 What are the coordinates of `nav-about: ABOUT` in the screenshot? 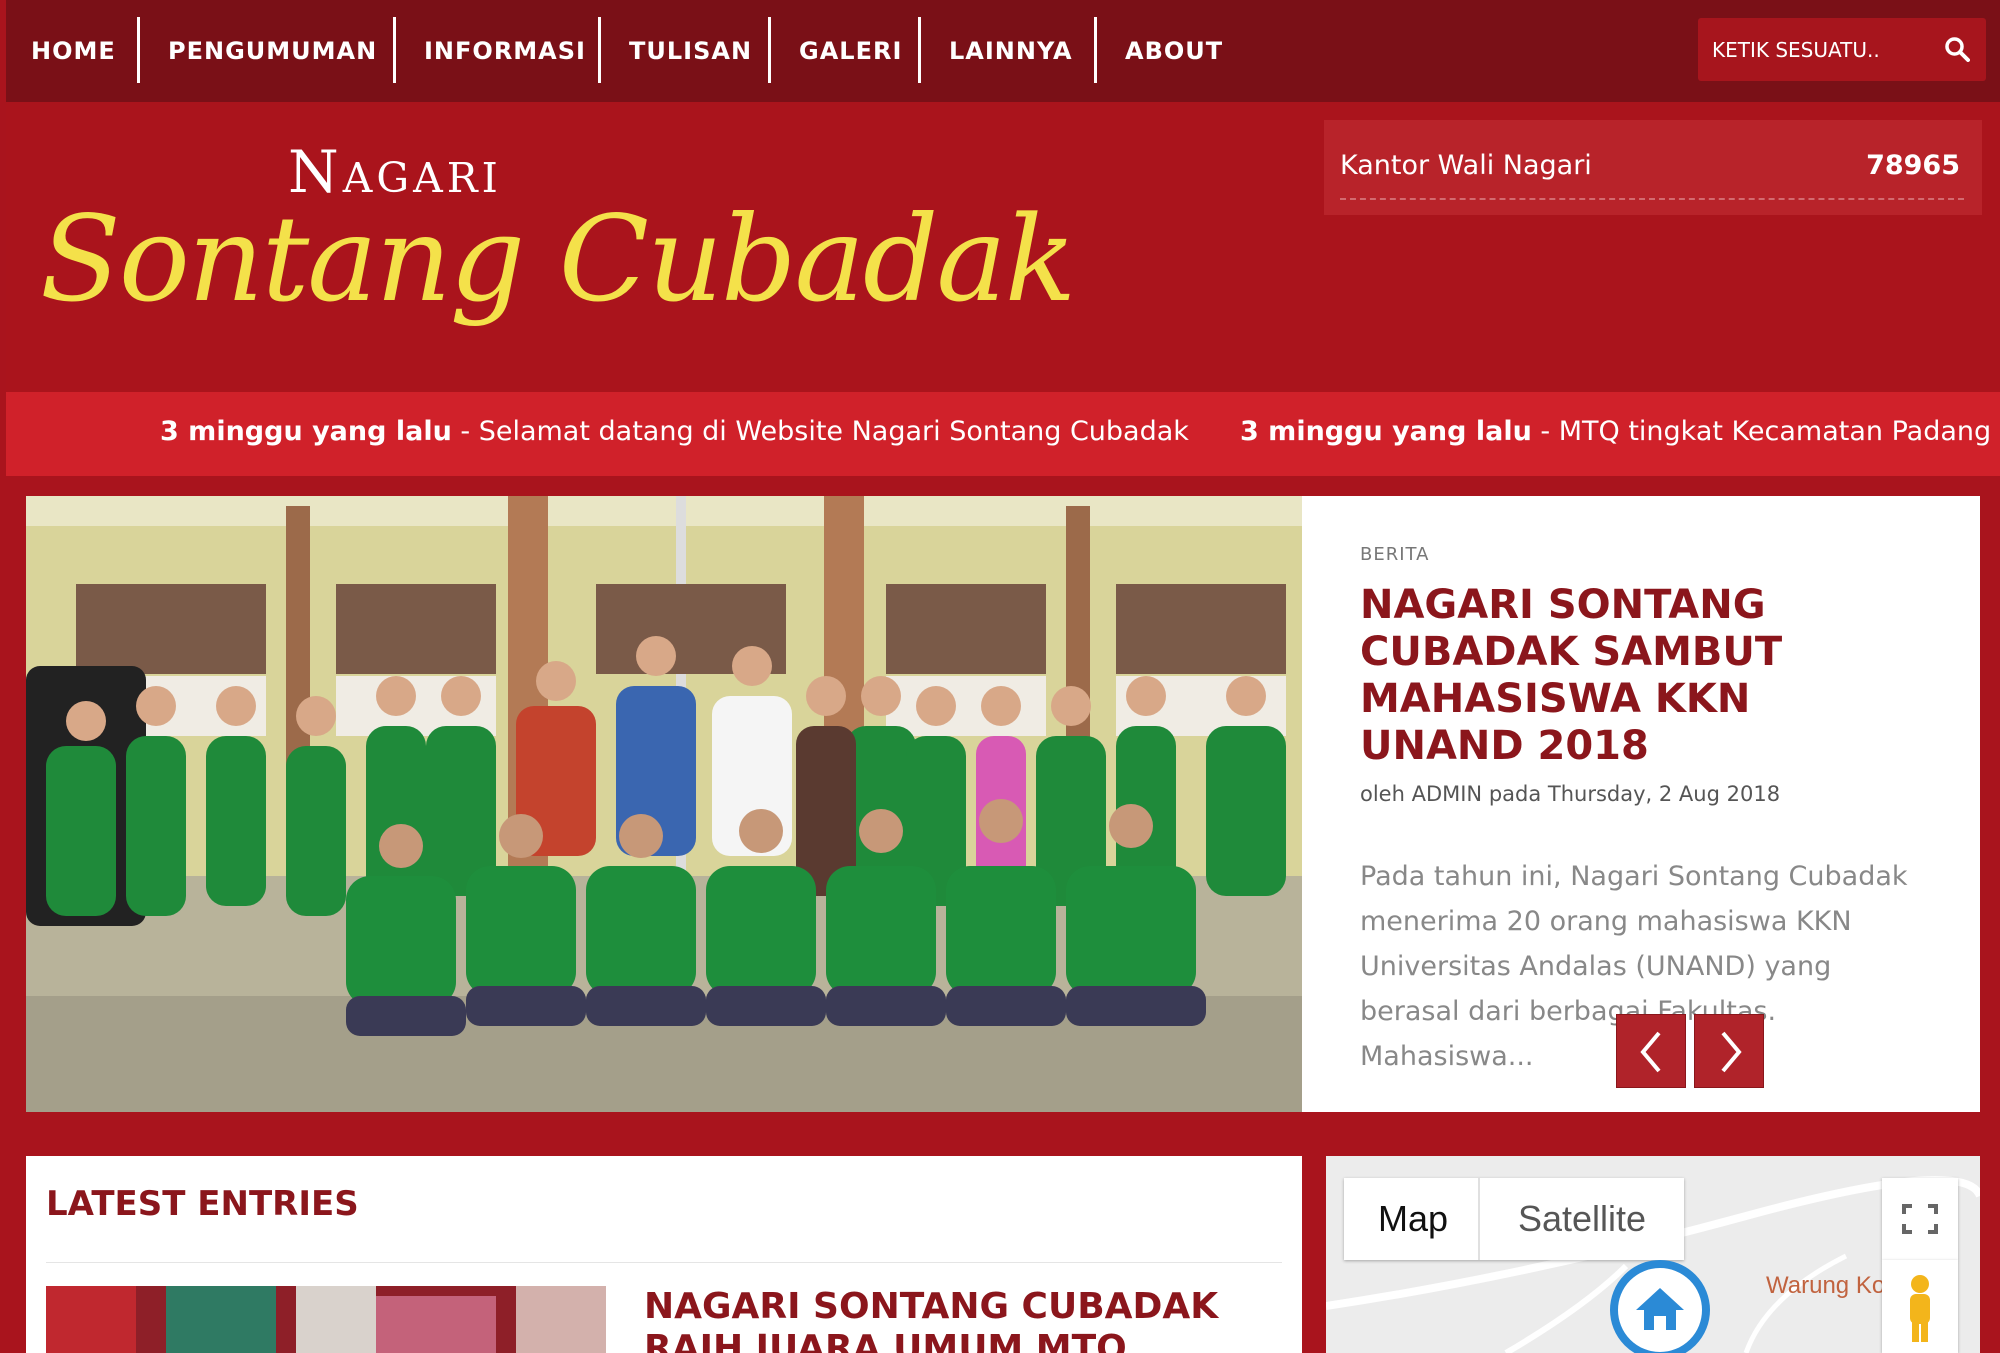 It's located at (1174, 51).